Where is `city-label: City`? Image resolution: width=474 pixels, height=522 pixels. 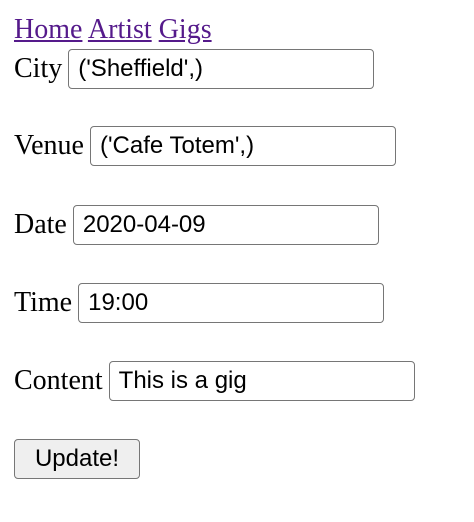
city-label: City is located at coordinates (38, 68).